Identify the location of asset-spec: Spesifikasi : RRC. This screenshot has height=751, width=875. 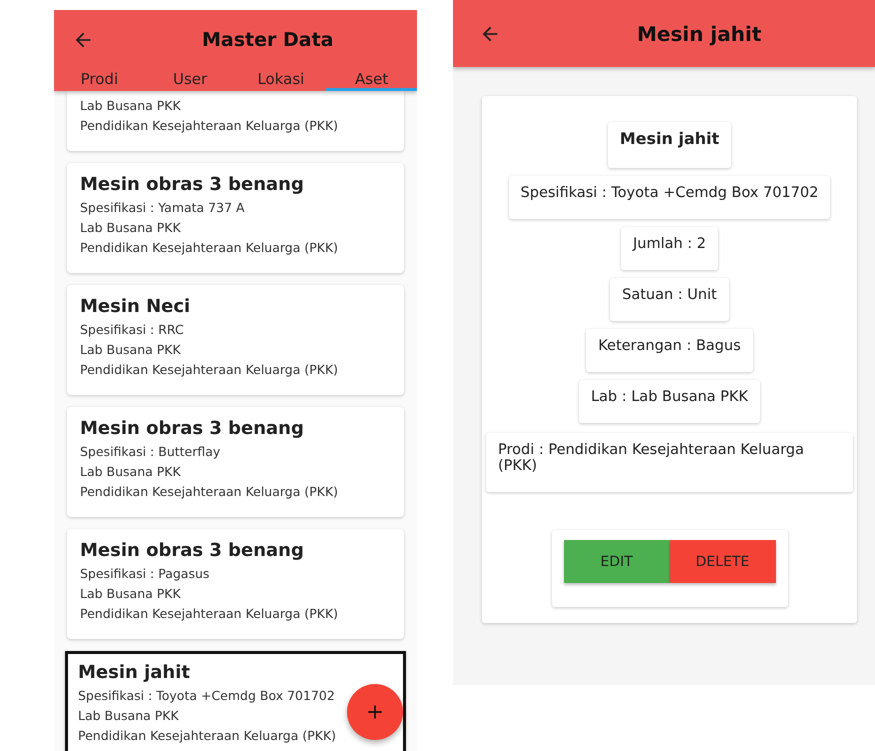
(132, 330).